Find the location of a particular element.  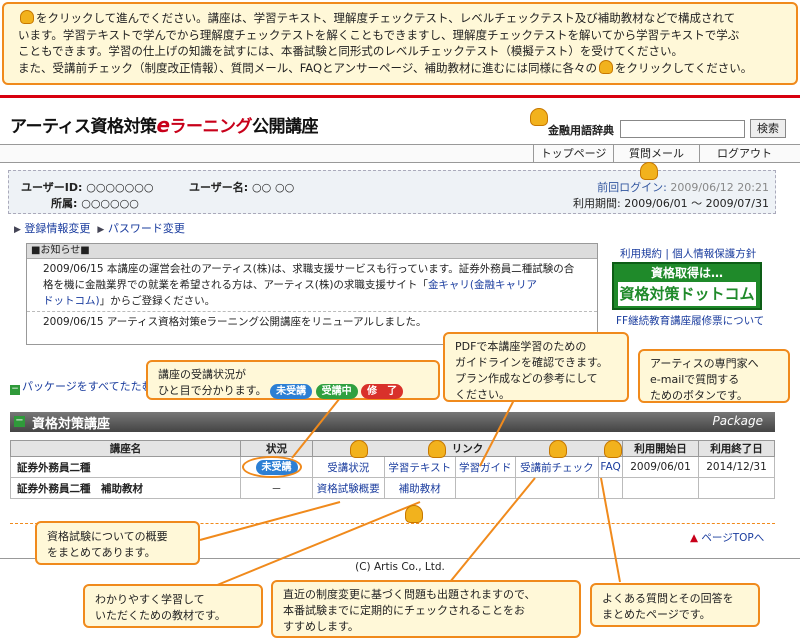

link-terms: 利用規約 is located at coordinates (641, 254).